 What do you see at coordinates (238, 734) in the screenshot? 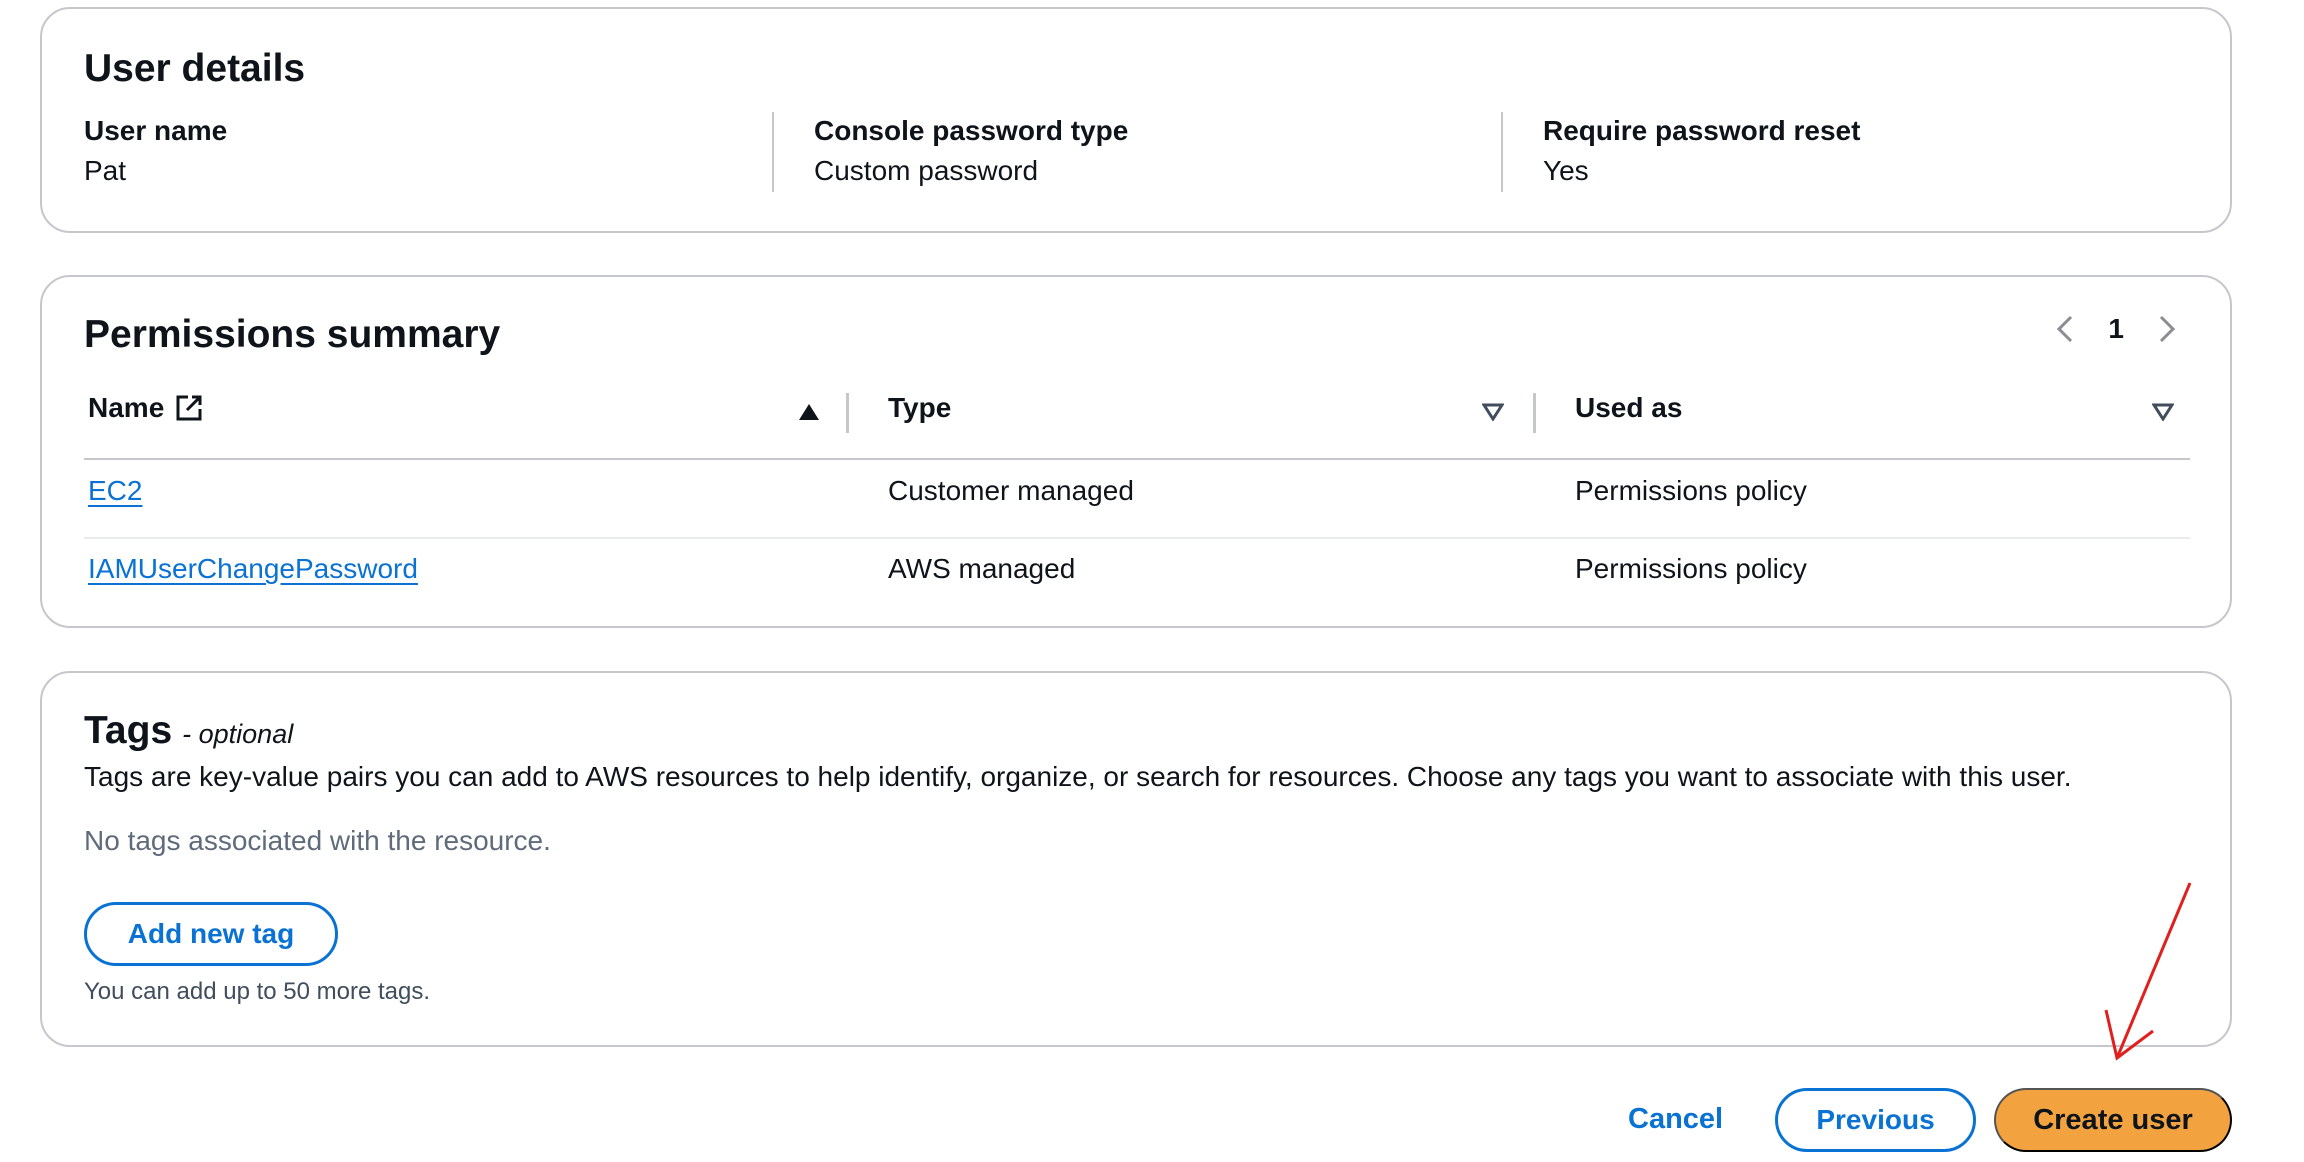
I see `tags-optional-label: - optional` at bounding box center [238, 734].